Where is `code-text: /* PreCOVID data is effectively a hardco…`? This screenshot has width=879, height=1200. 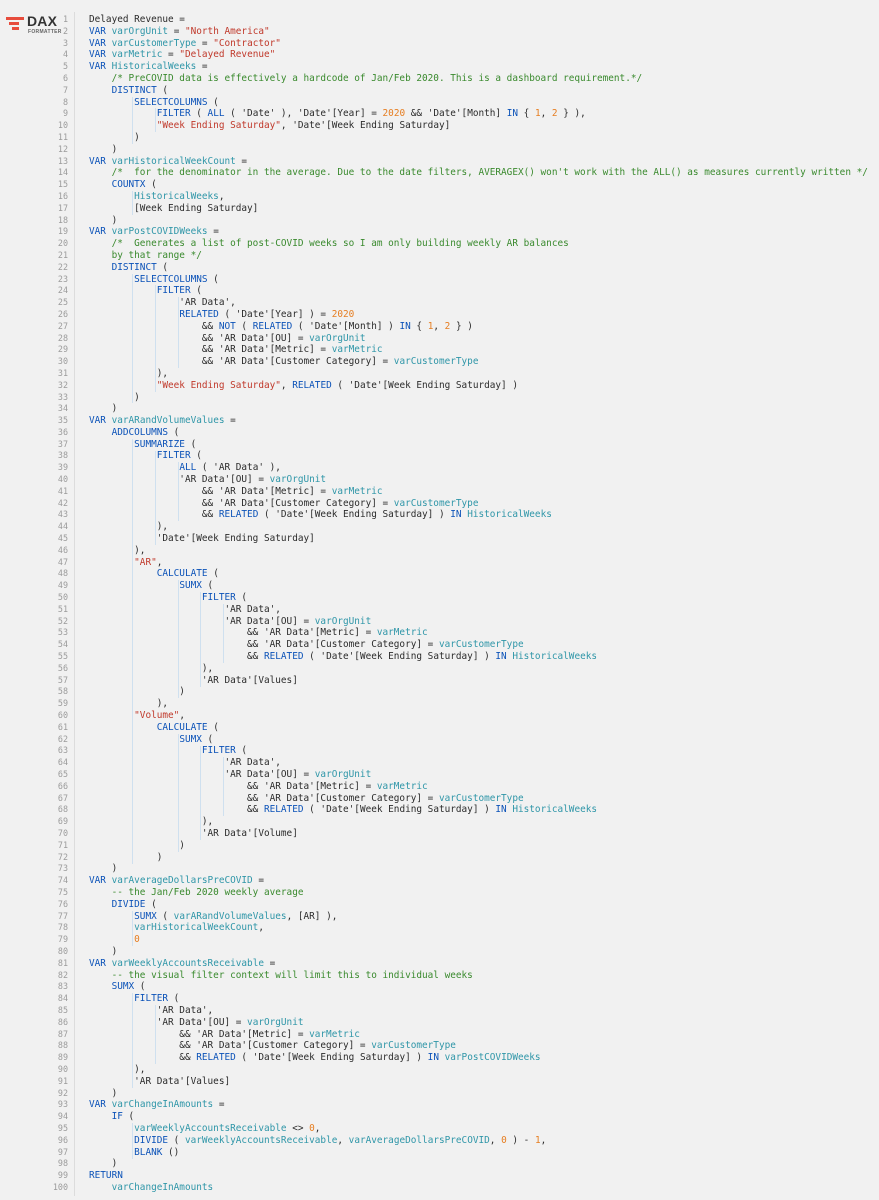 code-text: /* PreCOVID data is effectively a hardco… is located at coordinates (366, 79).